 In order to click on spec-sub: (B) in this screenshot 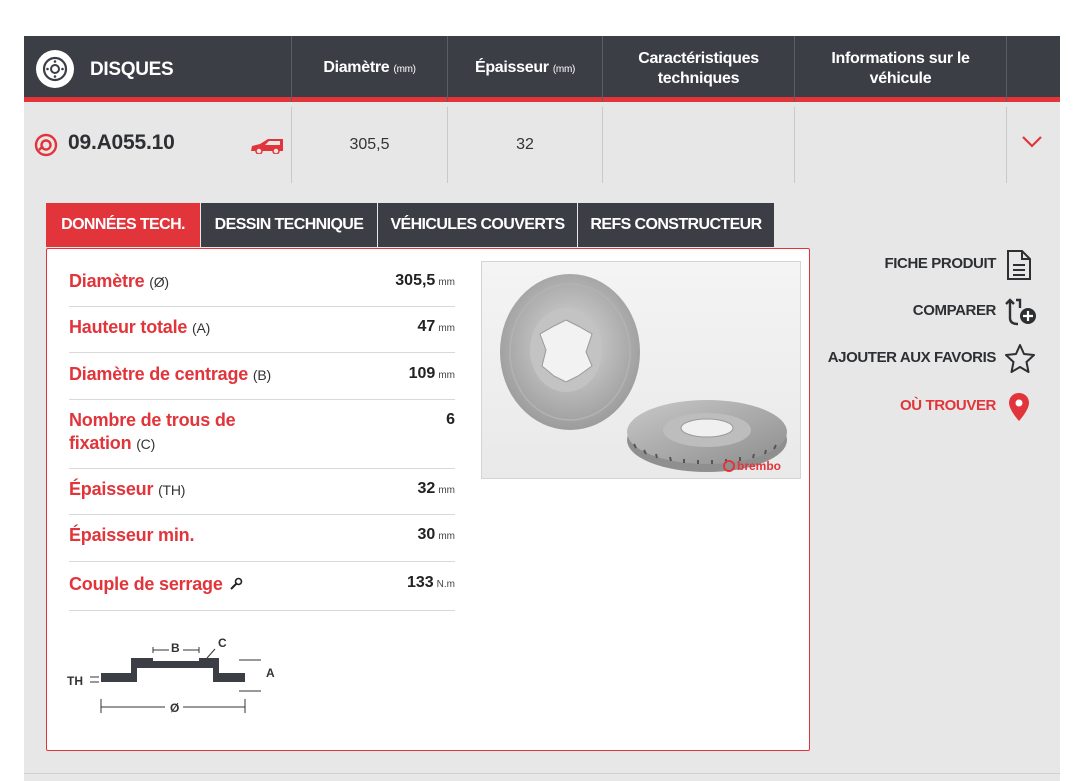, I will do `click(261, 375)`.